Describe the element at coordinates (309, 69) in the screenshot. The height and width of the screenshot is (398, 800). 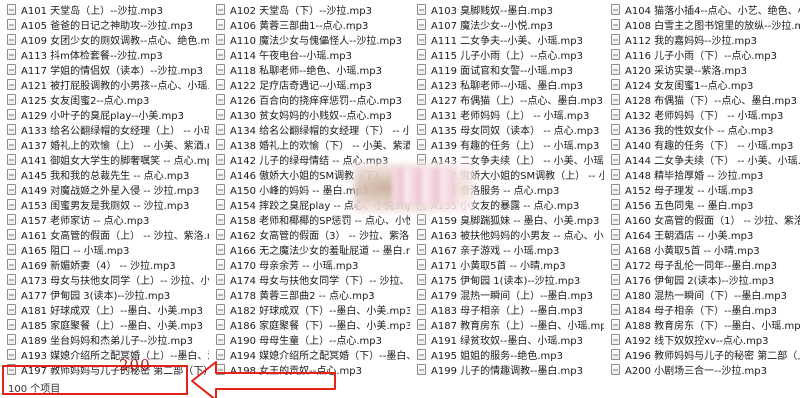
I see `file-item: A118 私聊老师--绝色、小瑶.mp3` at that location.